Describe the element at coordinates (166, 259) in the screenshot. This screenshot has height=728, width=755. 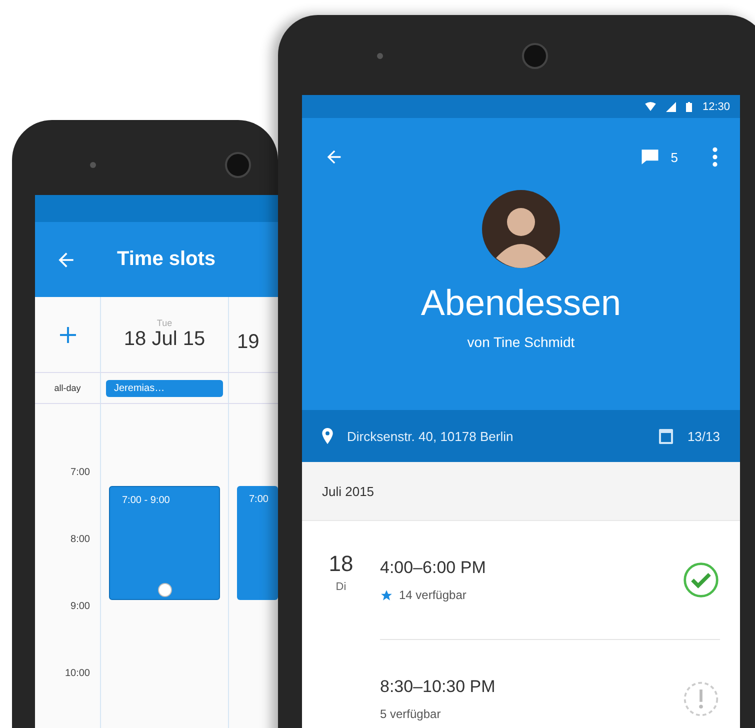
I see `screen-title: Time slots` at that location.